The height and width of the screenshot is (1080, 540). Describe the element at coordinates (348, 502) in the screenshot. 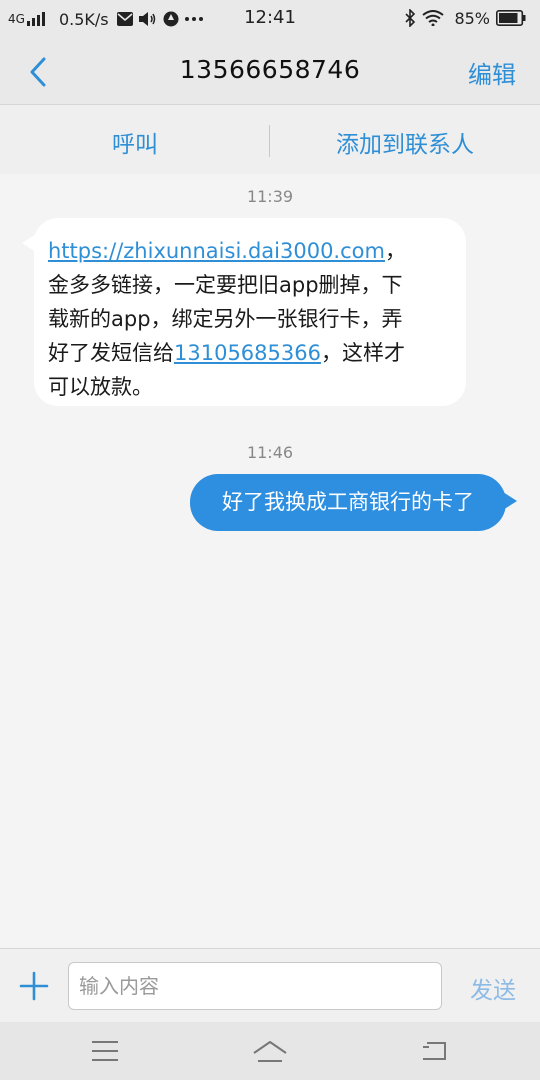

I see `outgoing-message-bubble: 好了我换成工商银行的卡了` at that location.